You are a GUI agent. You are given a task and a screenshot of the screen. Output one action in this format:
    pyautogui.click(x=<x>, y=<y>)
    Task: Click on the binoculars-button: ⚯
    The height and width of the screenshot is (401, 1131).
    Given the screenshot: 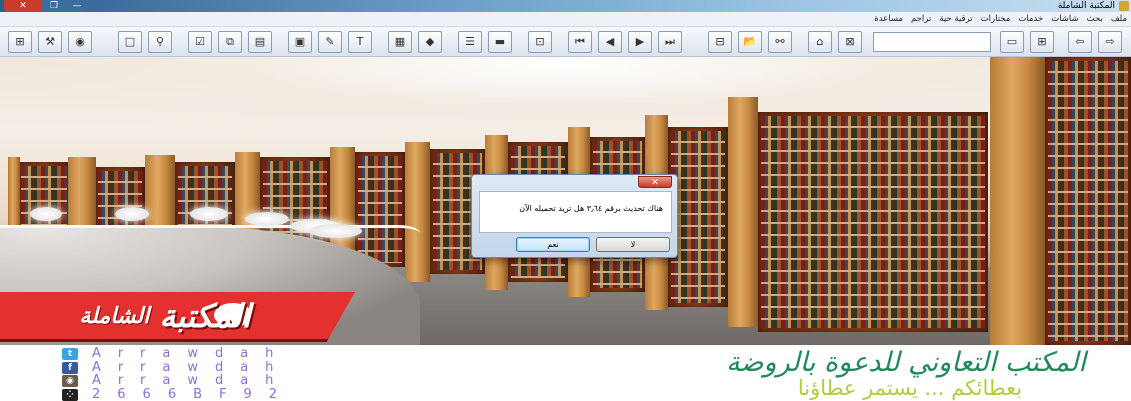 What is the action you would take?
    pyautogui.click(x=780, y=42)
    